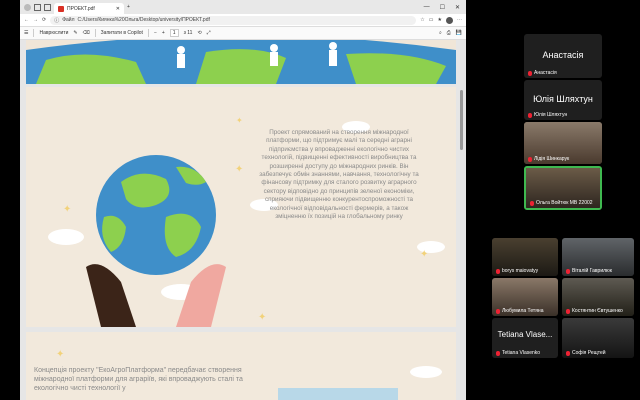 This screenshot has height=400, width=640. I want to click on scrollbar, so click(462, 220).